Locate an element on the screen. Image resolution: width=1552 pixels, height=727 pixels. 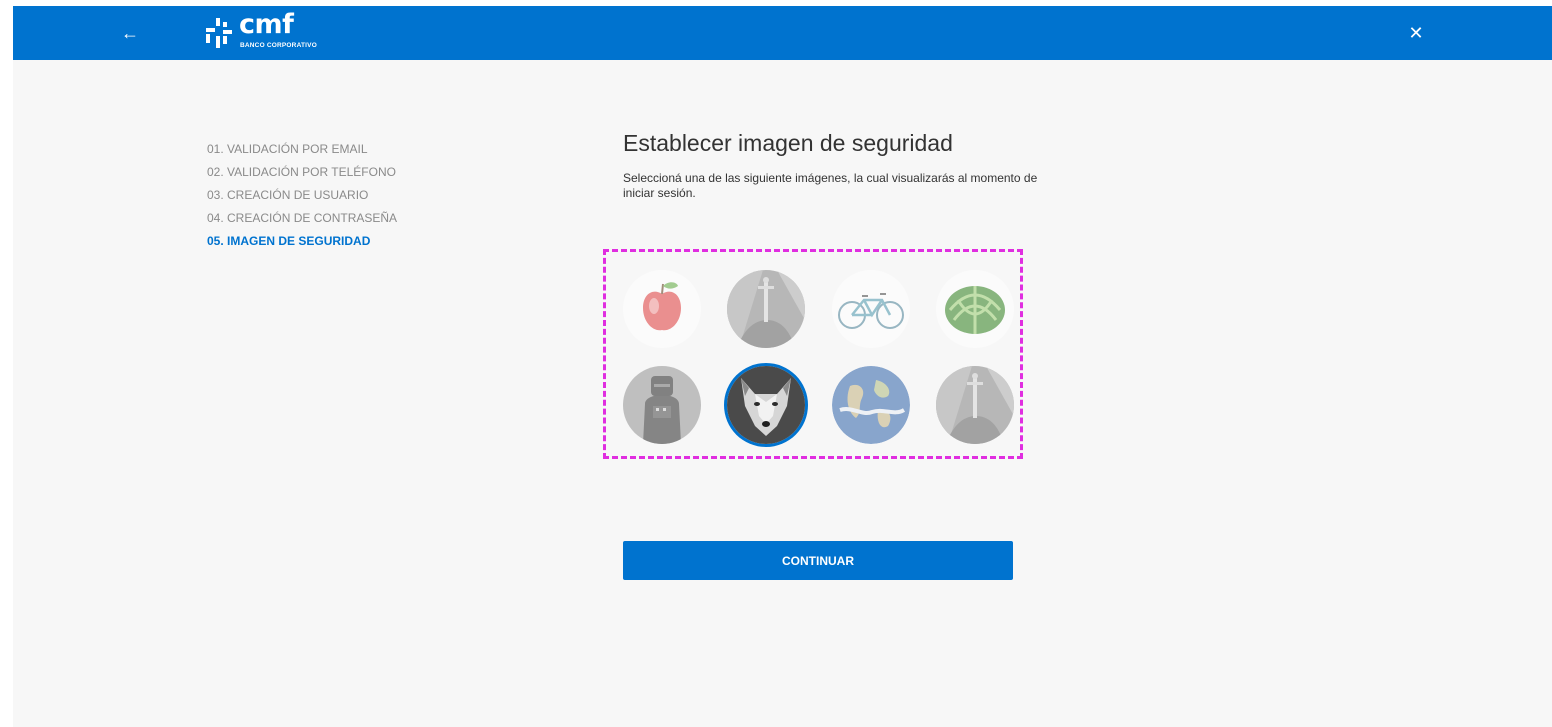
sword-image-option is located at coordinates (766, 309).